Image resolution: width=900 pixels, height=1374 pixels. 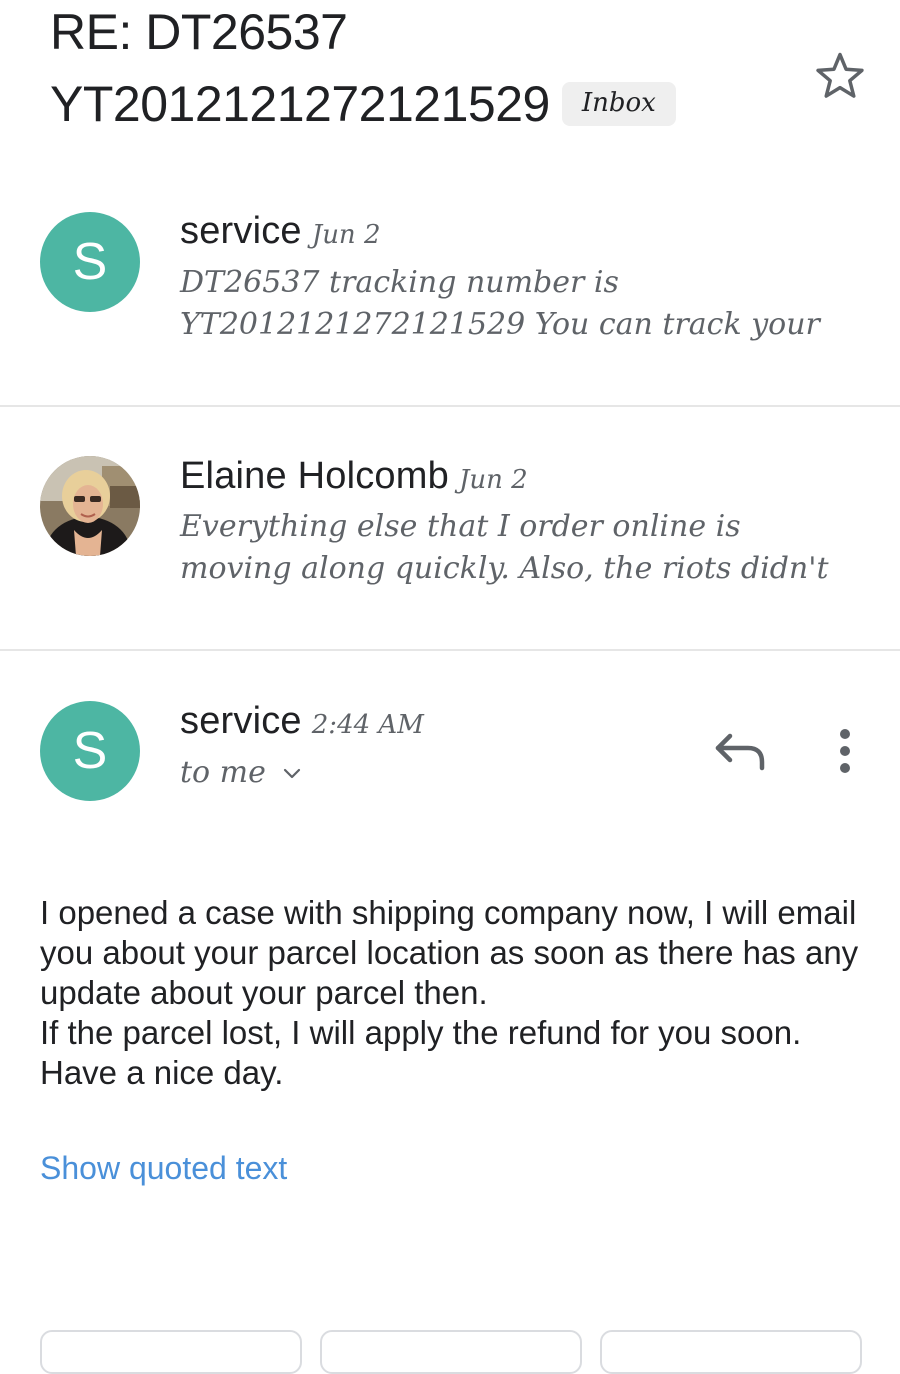 I want to click on inbox-label-badge: Inbox, so click(x=618, y=103).